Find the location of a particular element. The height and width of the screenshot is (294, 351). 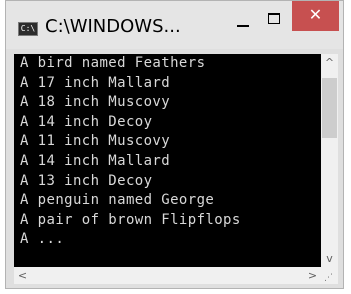

scroll-up-icon: ^ is located at coordinates (329, 62).